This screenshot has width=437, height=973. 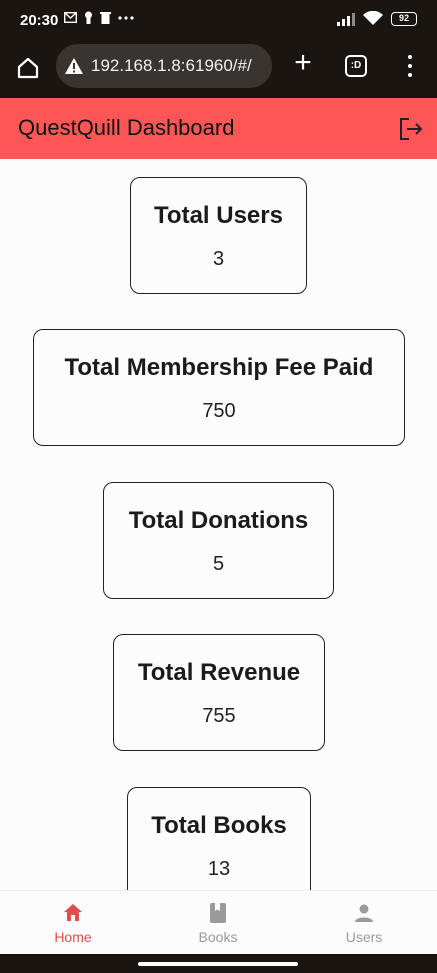 I want to click on nav-item-books: Books, so click(x=218, y=923).